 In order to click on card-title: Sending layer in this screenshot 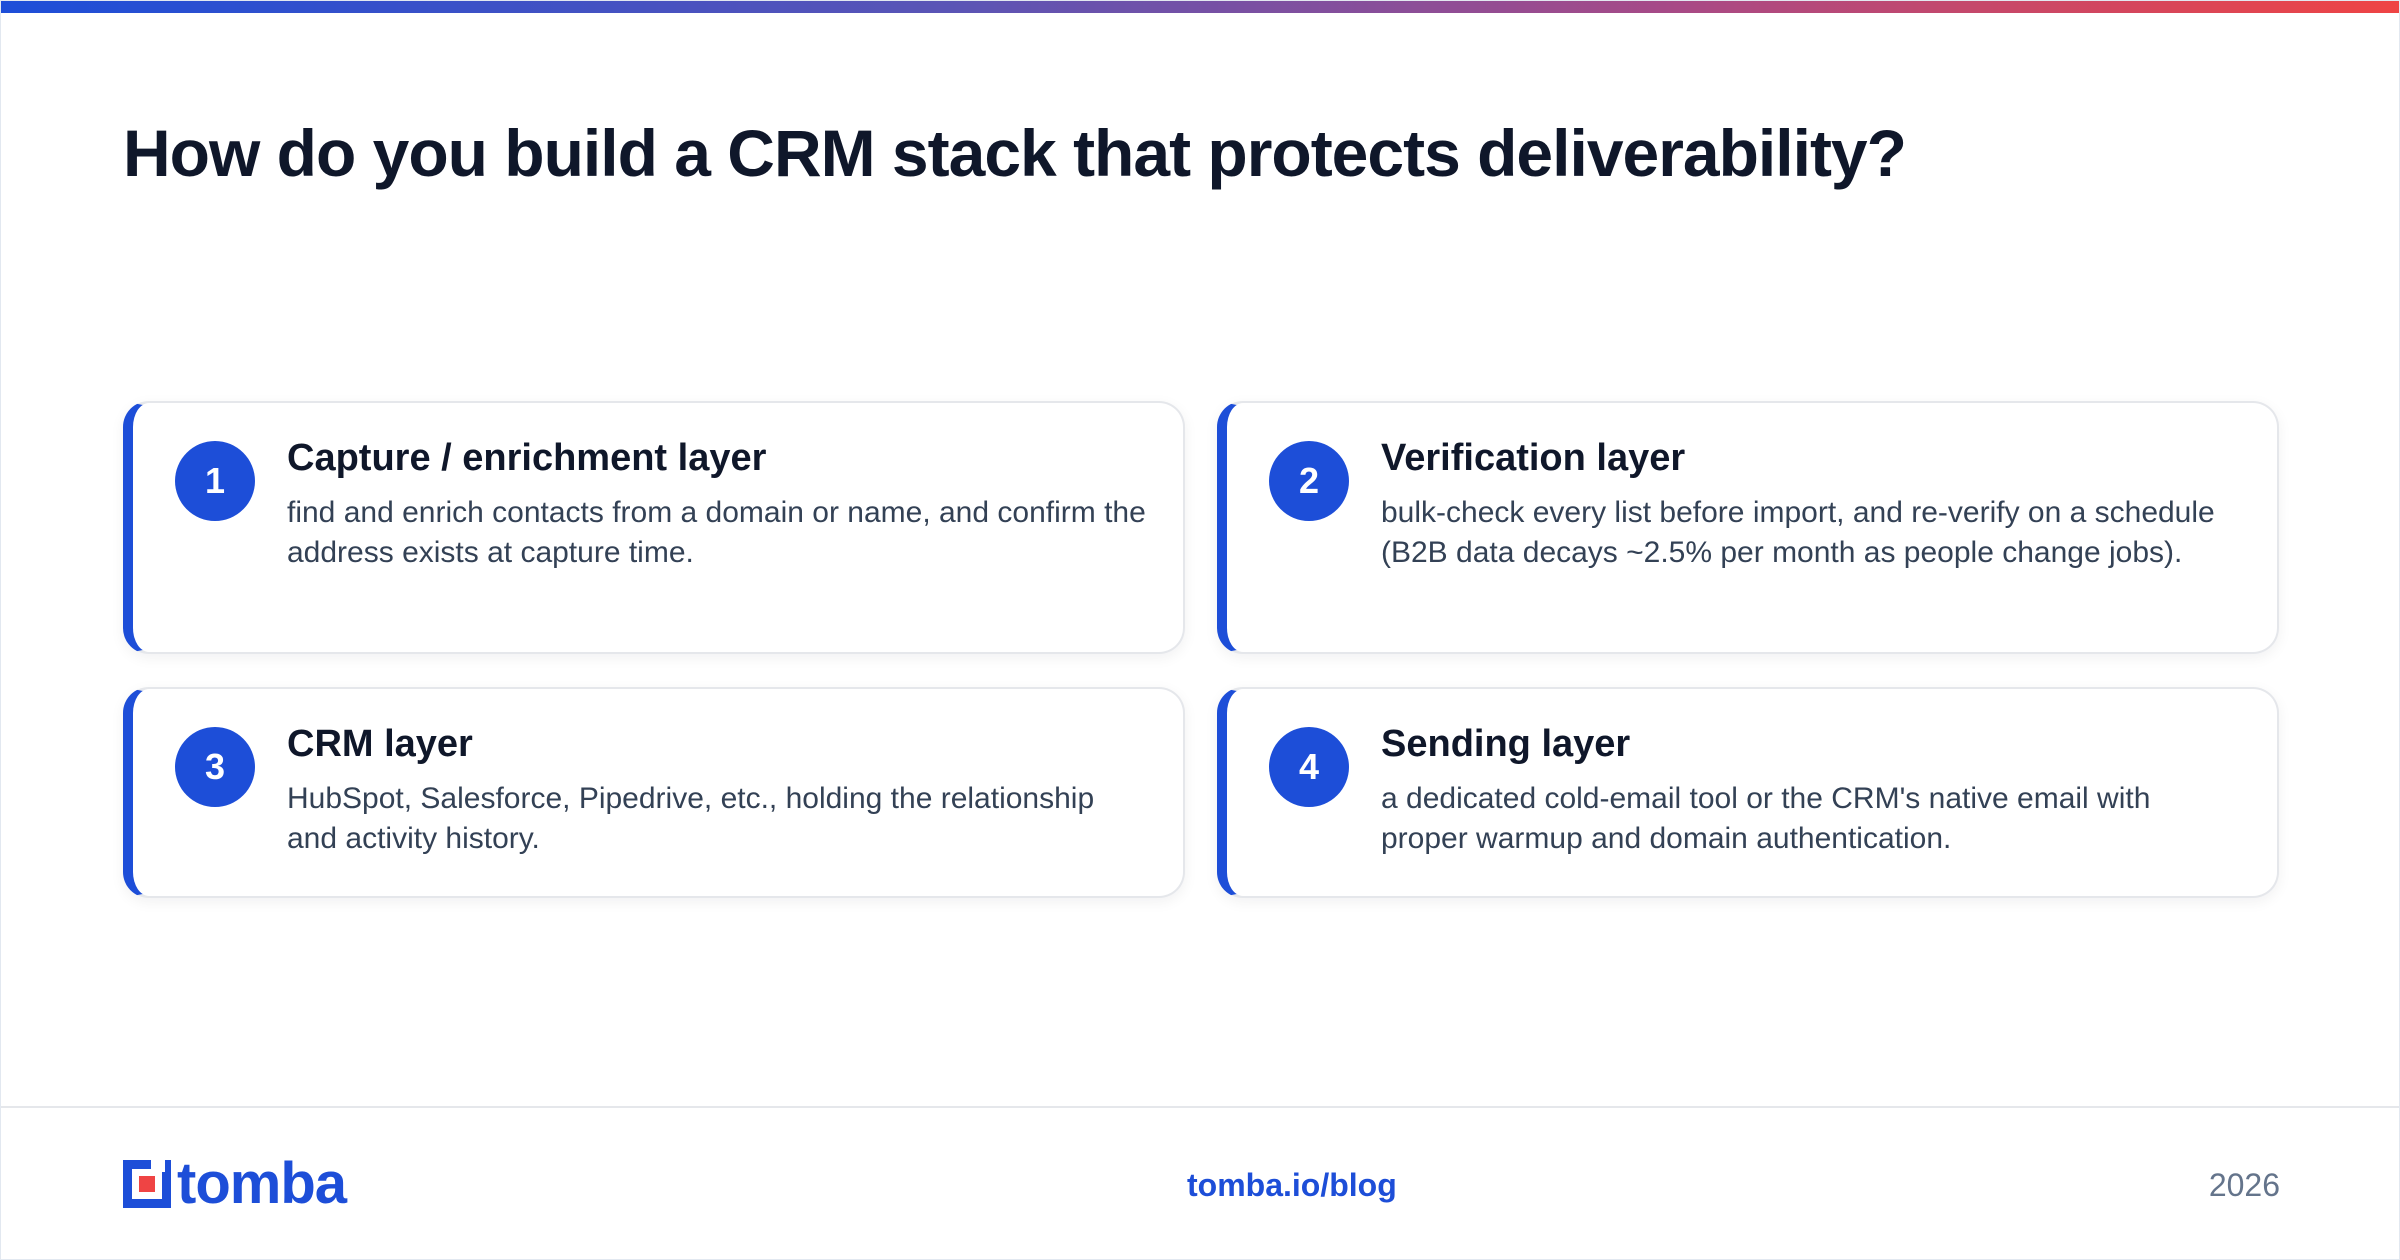, I will do `click(1506, 744)`.